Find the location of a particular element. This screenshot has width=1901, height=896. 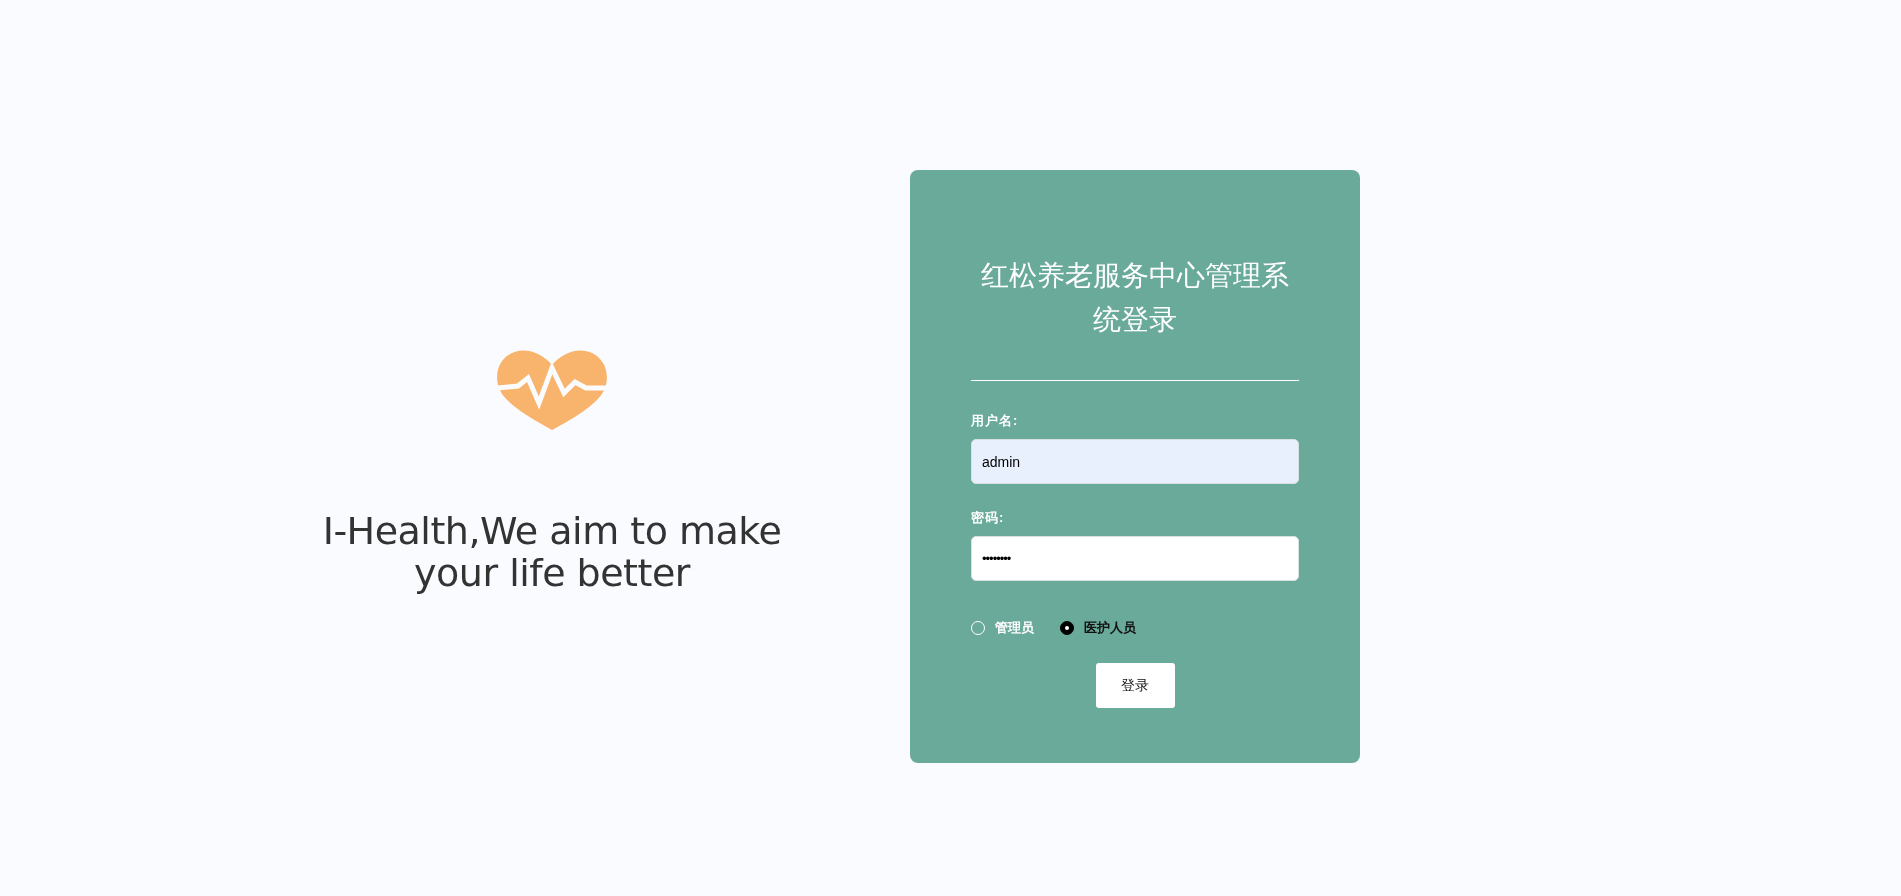

tagline: I-Health,We aim to make your life better is located at coordinates (552, 551).